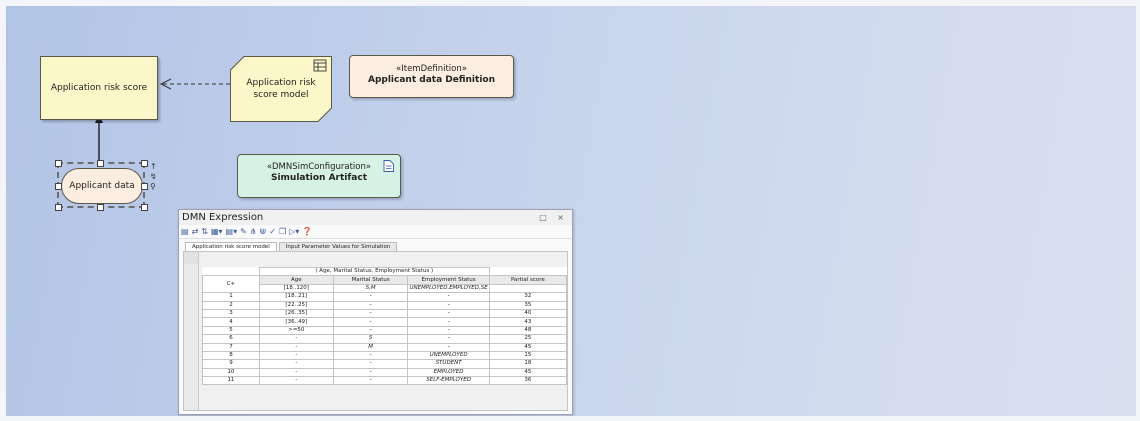 The height and width of the screenshot is (421, 1140). Describe the element at coordinates (448, 381) in the screenshot. I see `rule-cell: SELF-EMPLOYED` at that location.